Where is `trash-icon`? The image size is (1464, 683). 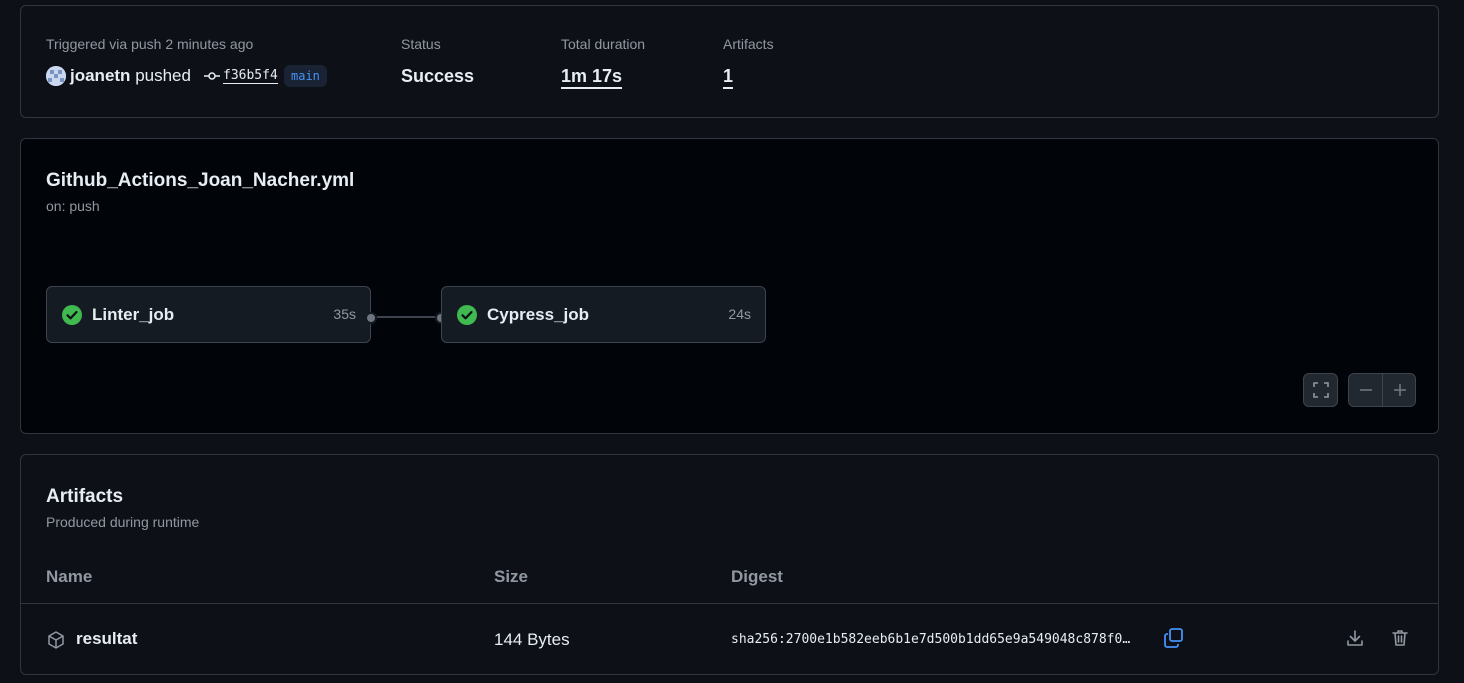 trash-icon is located at coordinates (1400, 638).